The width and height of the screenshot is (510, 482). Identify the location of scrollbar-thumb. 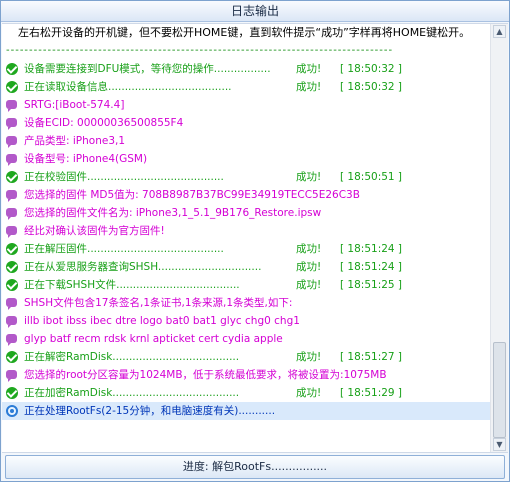
(499, 390).